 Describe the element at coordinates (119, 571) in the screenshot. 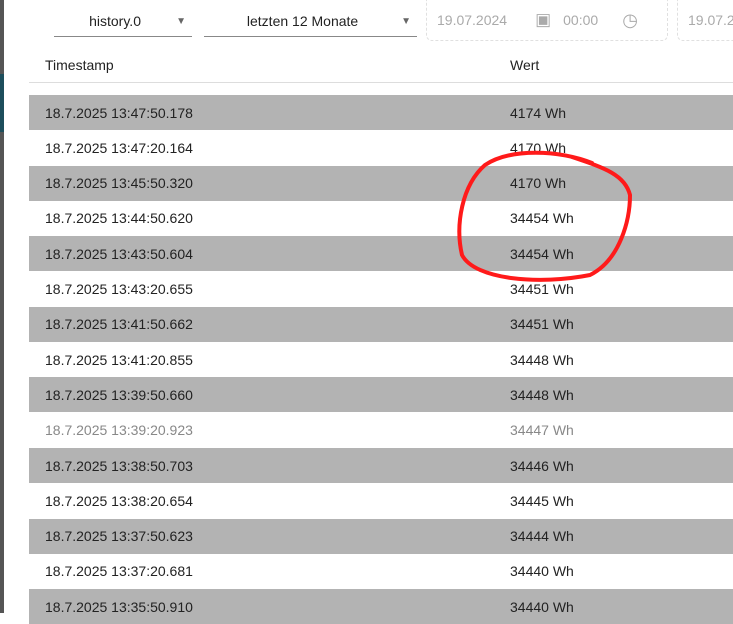

I see `cell-timestamp: 18.7.2025 13:37:20.681` at that location.